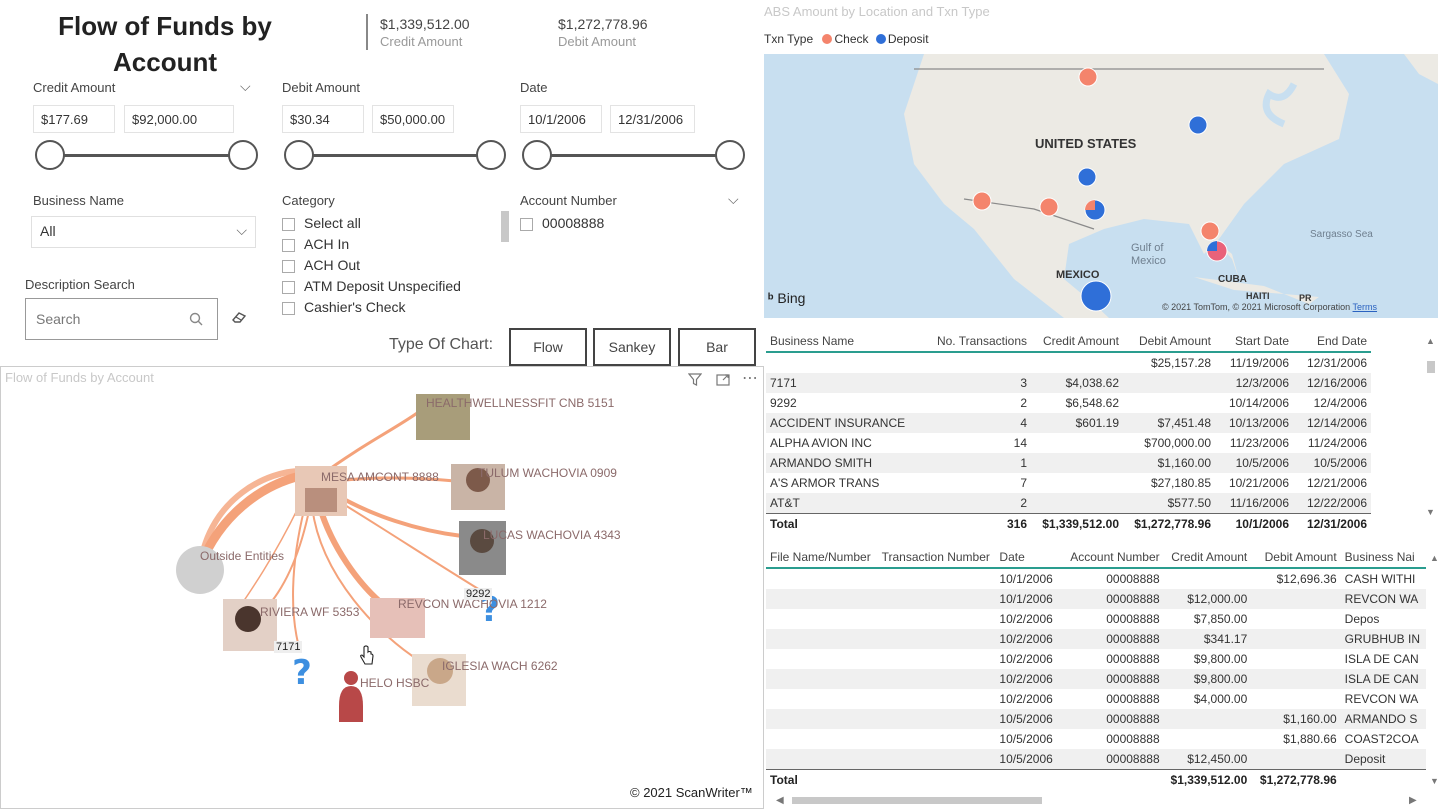  What do you see at coordinates (1068, 383) in the screenshot?
I see `table-row: 7171 3 $4,038.62 12/3/2006 12/16/2006` at bounding box center [1068, 383].